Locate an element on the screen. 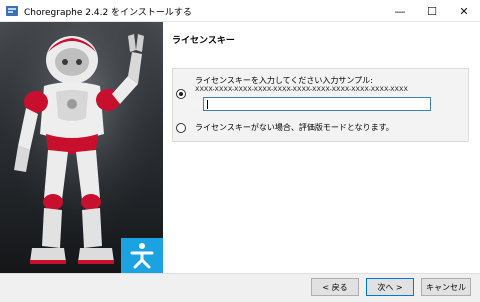 The width and height of the screenshot is (480, 302). maximize-icon: ☐ is located at coordinates (432, 11).